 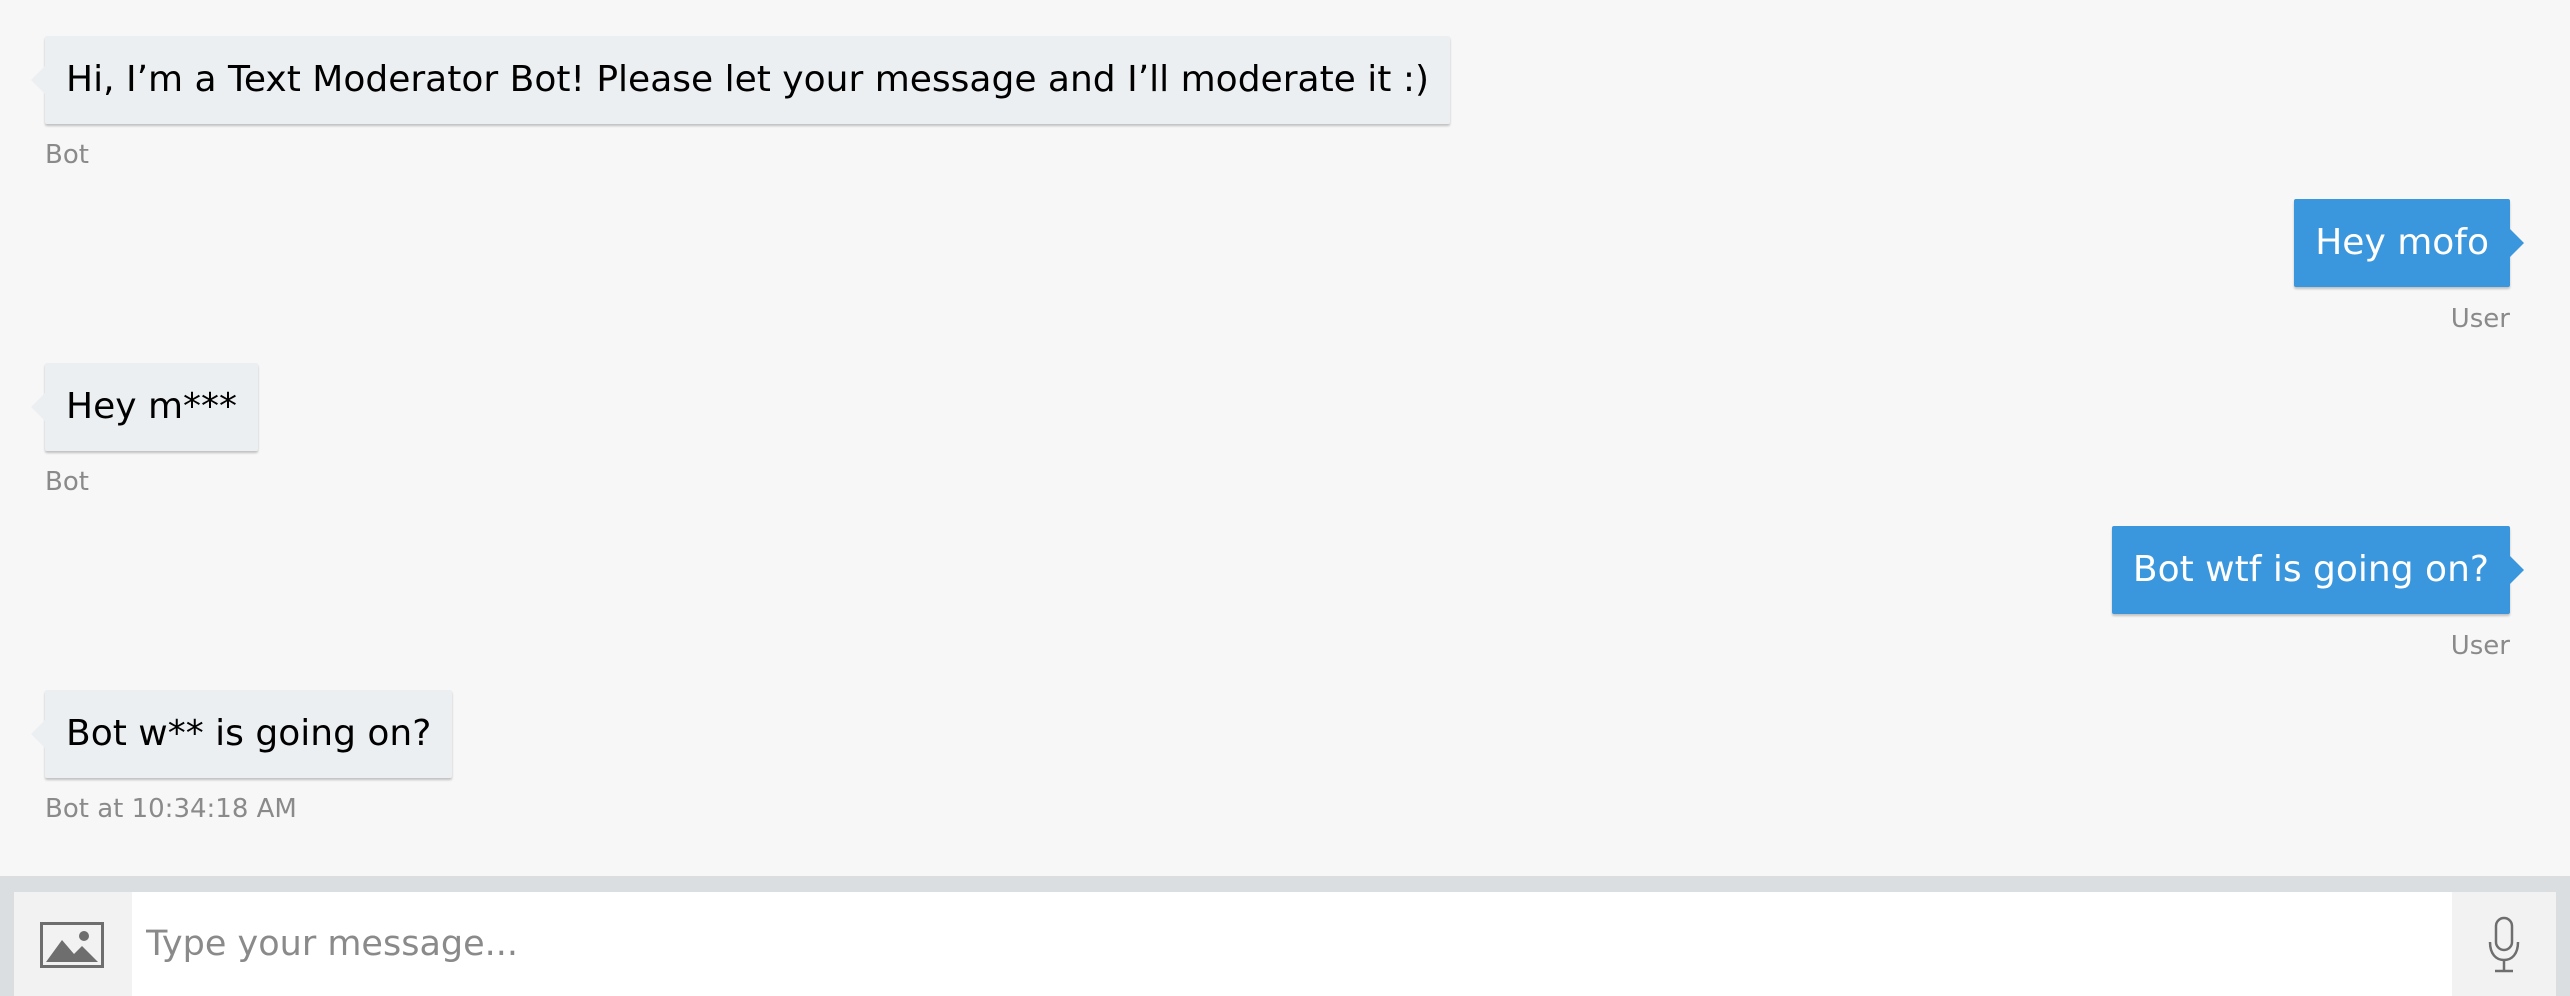 I want to click on microphone-button, so click(x=2504, y=944).